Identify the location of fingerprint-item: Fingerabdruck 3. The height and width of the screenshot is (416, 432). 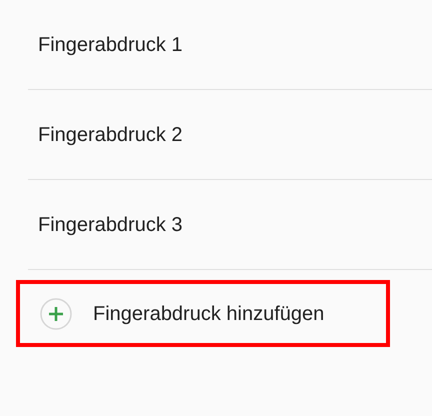
(110, 225).